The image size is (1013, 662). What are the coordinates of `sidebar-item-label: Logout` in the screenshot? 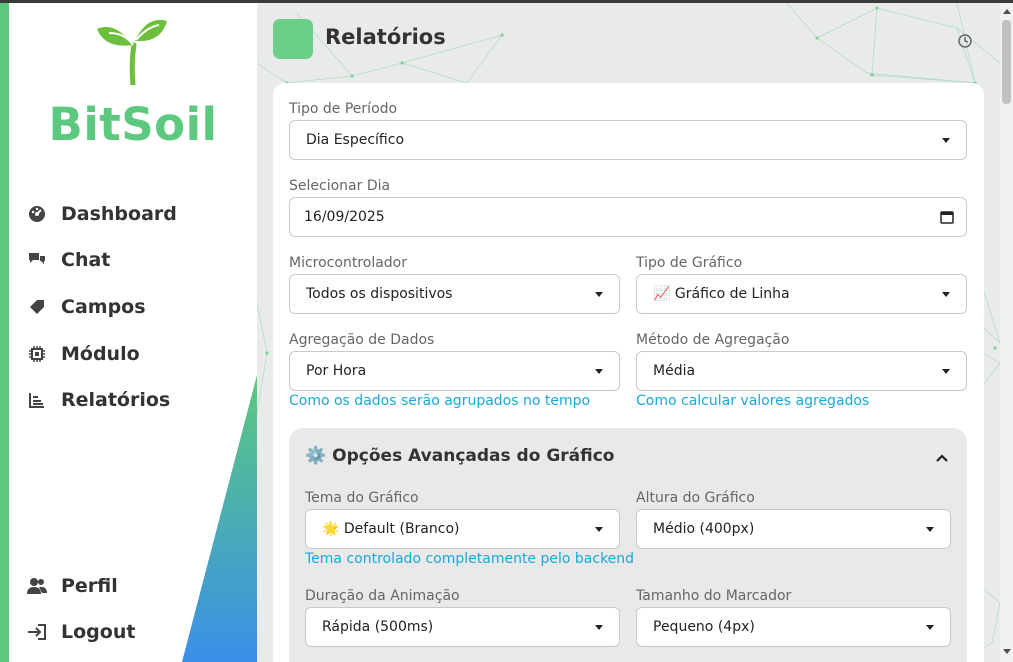 It's located at (98, 632).